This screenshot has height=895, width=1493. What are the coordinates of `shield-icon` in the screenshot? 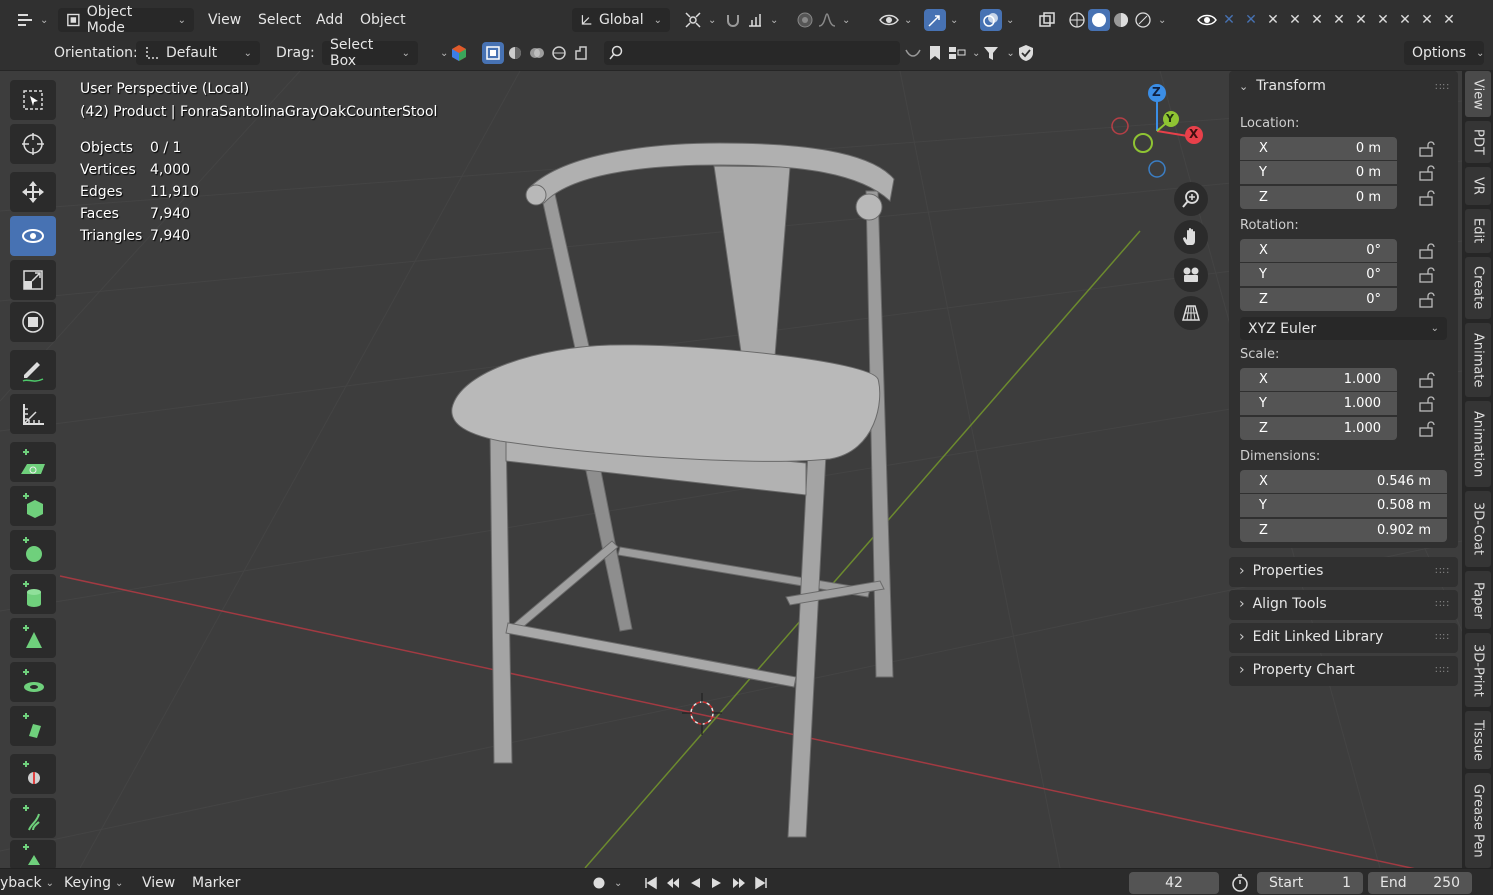 It's located at (1026, 53).